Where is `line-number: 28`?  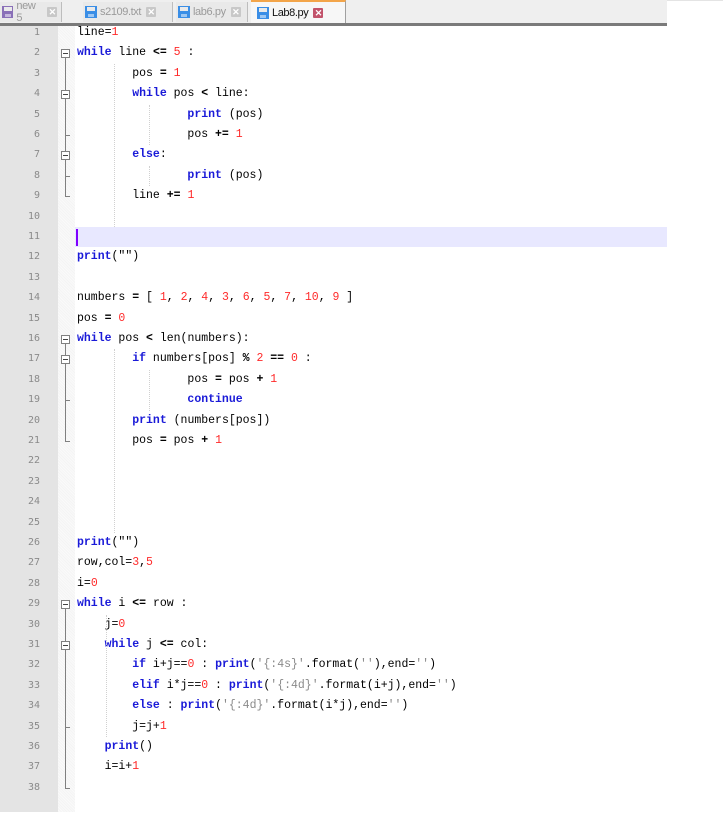 line-number: 28 is located at coordinates (33, 583).